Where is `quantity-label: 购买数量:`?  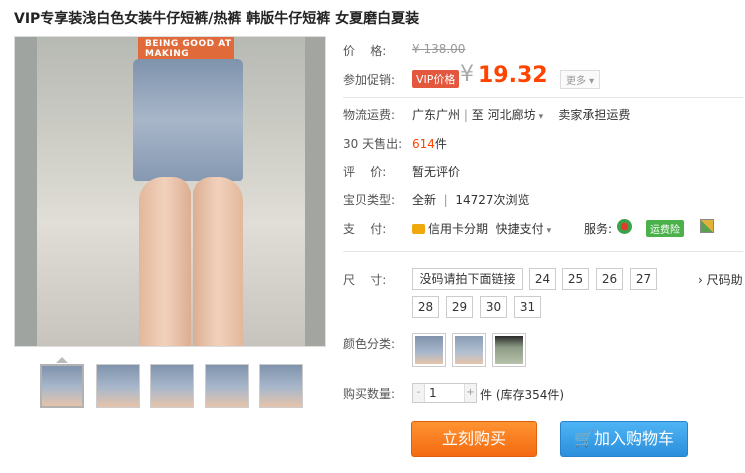 quantity-label: 购买数量: is located at coordinates (369, 394).